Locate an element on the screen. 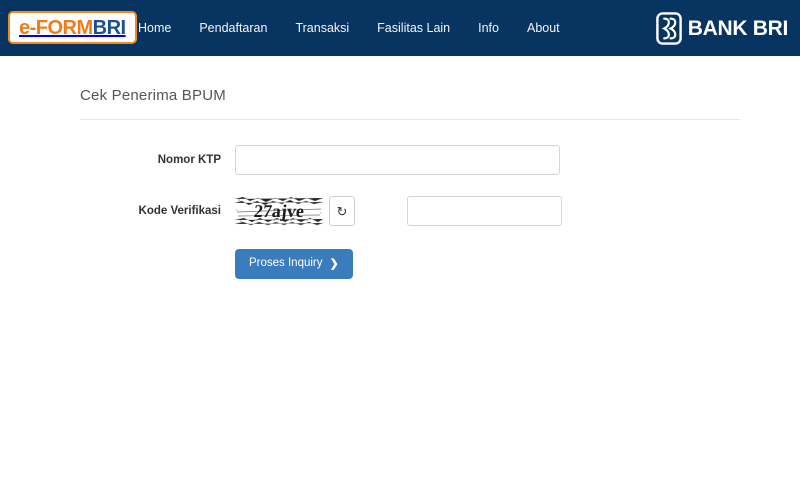 This screenshot has width=800, height=500. nav-link-about: About is located at coordinates (543, 28).